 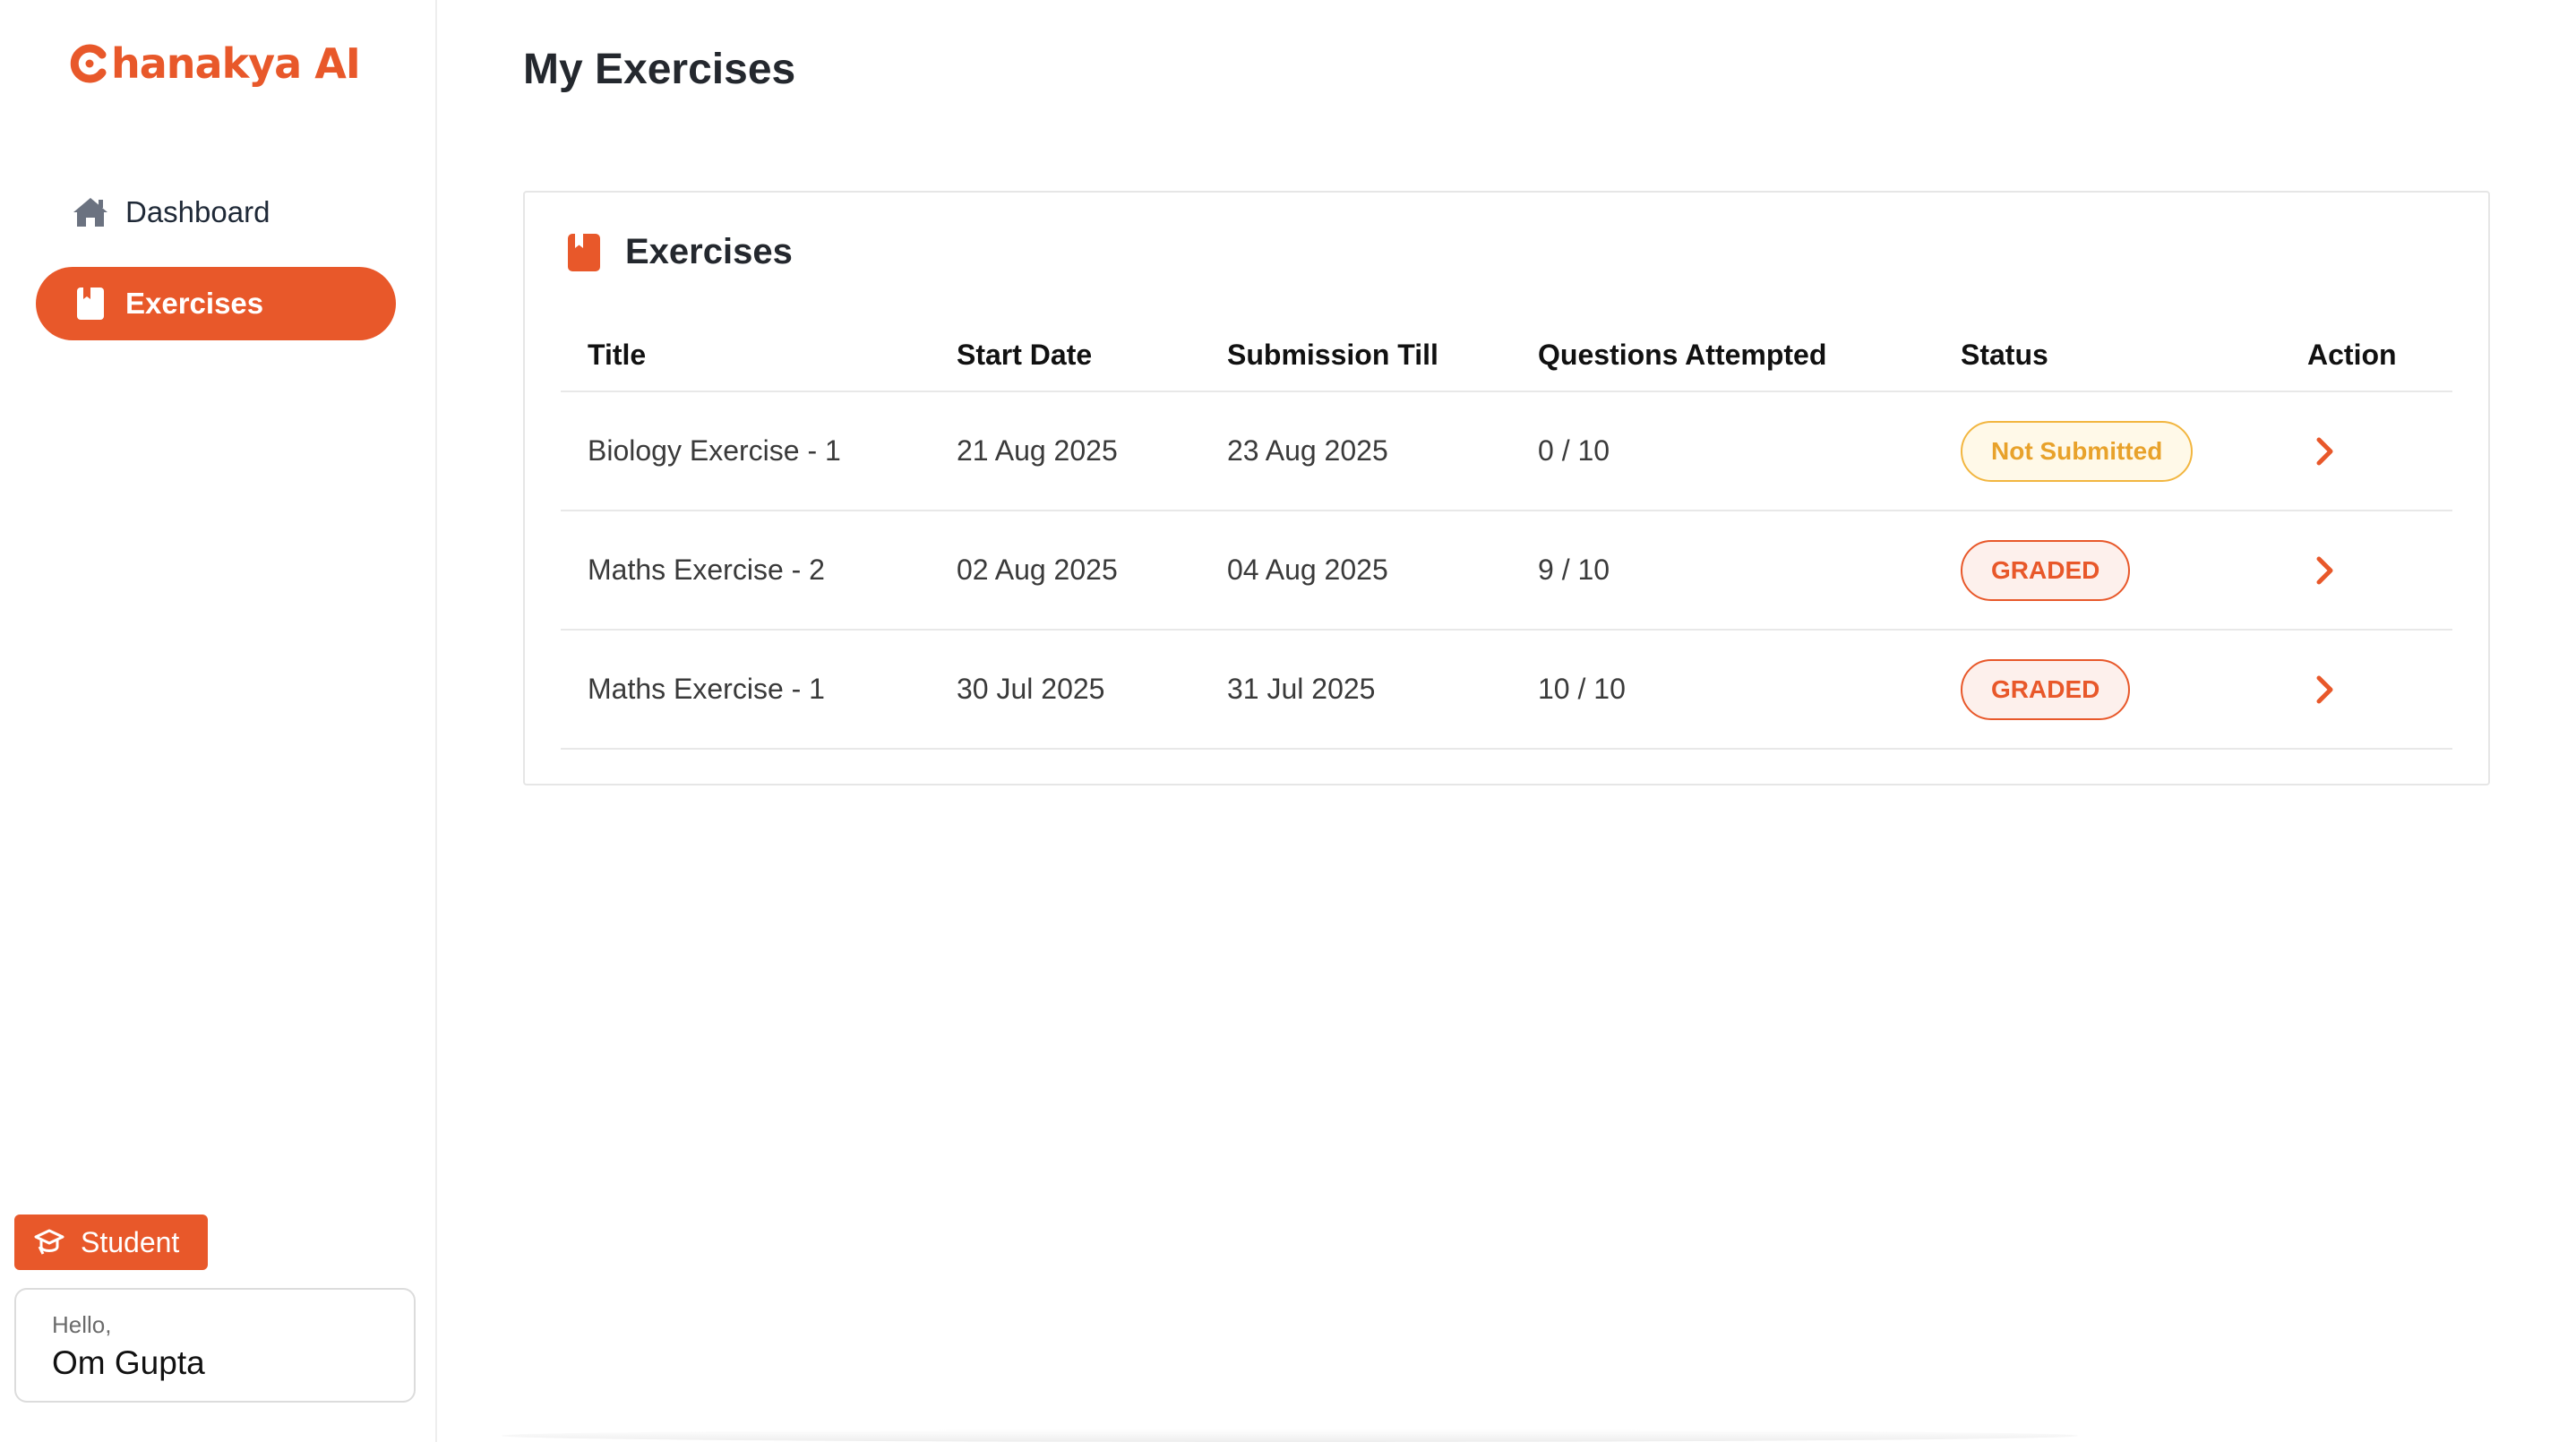 What do you see at coordinates (1355, 571) in the screenshot?
I see `submission-date: 04 Aug 2025` at bounding box center [1355, 571].